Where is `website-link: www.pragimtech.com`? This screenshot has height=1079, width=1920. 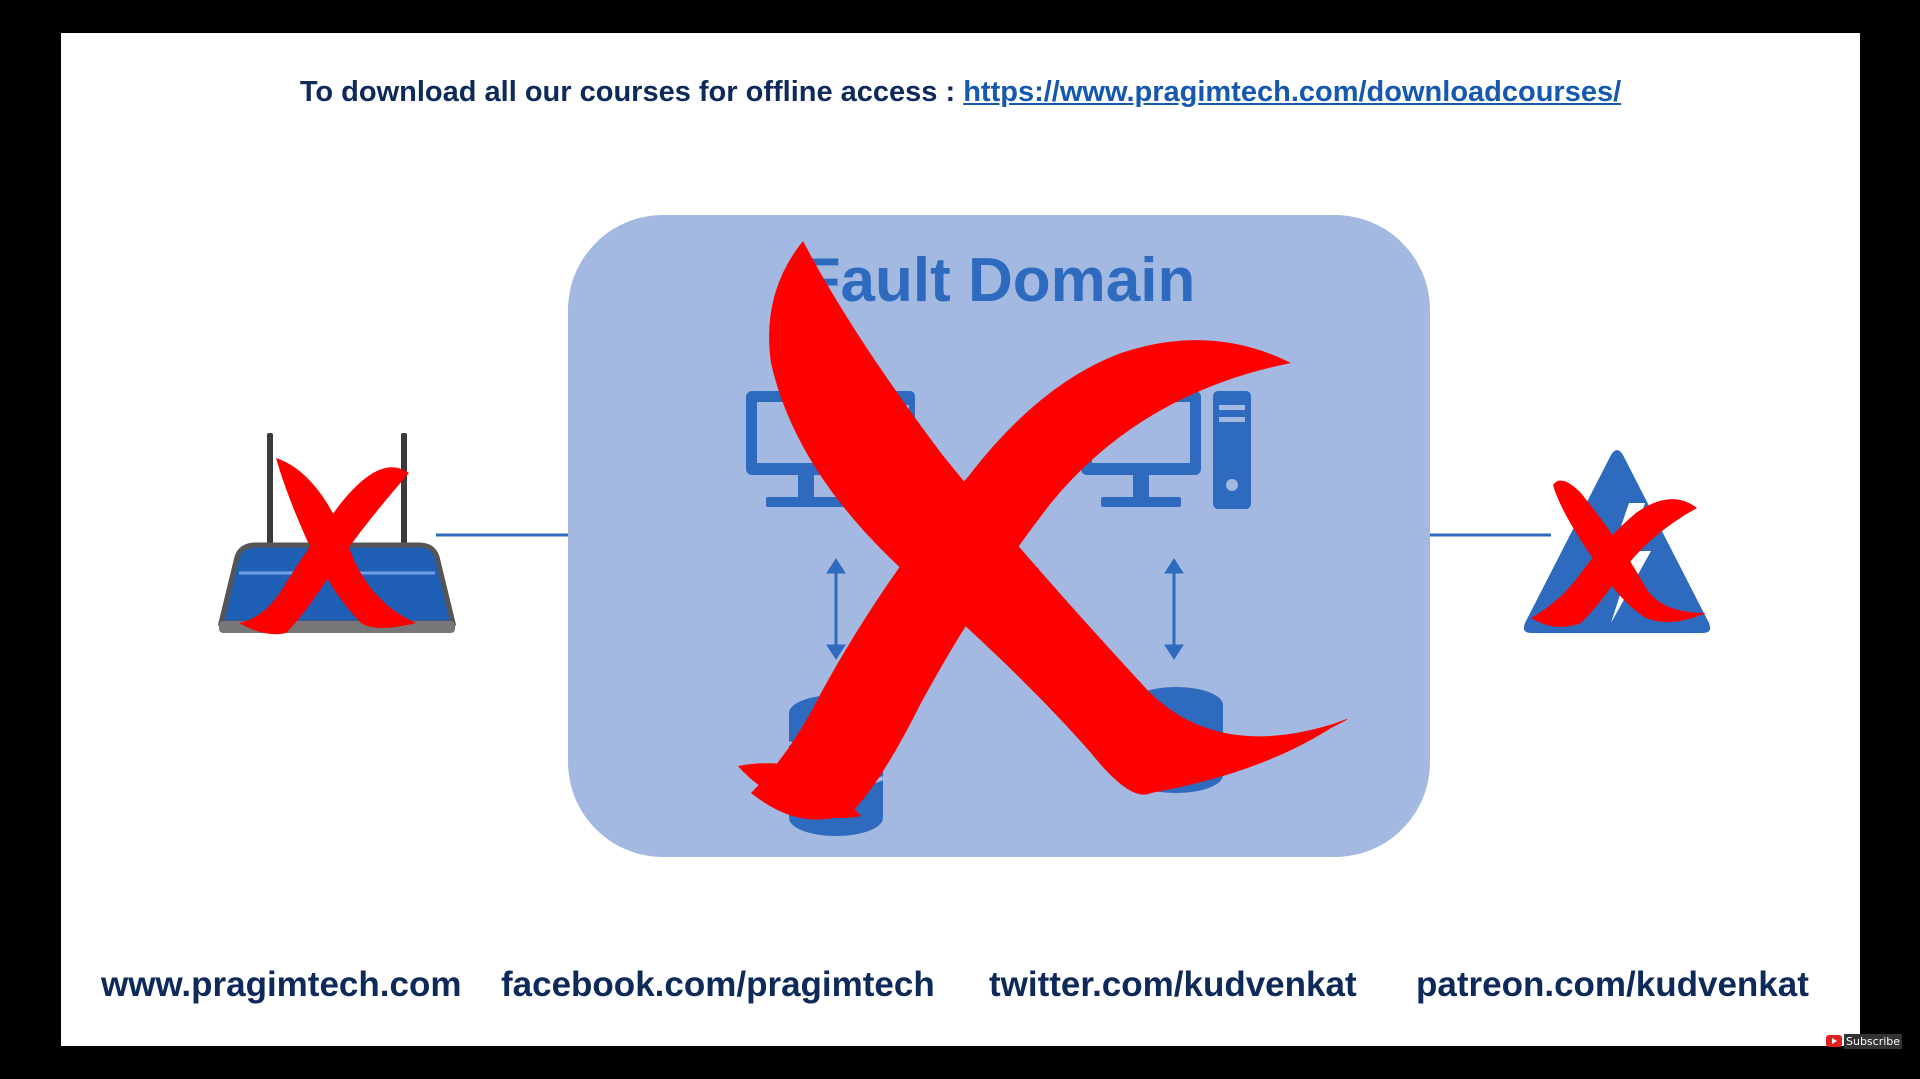
website-link: www.pragimtech.com is located at coordinates (281, 985).